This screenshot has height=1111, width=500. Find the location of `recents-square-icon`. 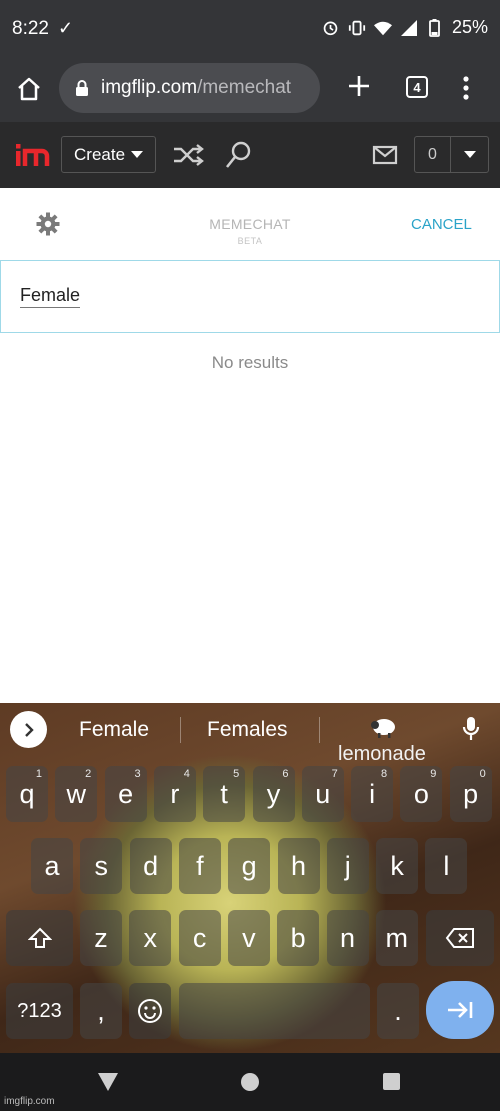

recents-square-icon is located at coordinates (391, 1081).